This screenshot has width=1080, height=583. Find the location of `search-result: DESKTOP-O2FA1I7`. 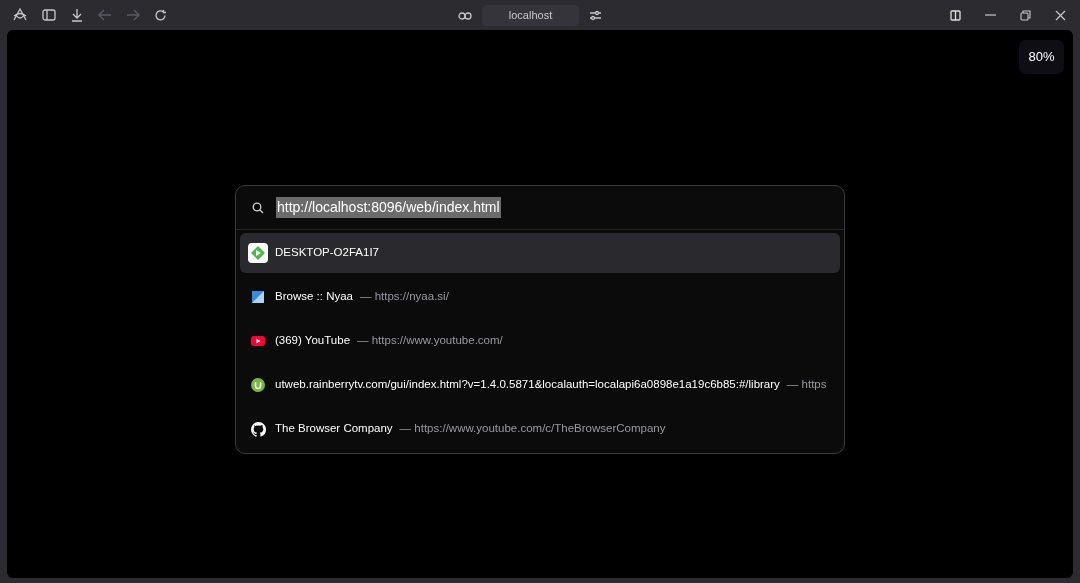

search-result: DESKTOP-O2FA1I7 is located at coordinates (540, 253).